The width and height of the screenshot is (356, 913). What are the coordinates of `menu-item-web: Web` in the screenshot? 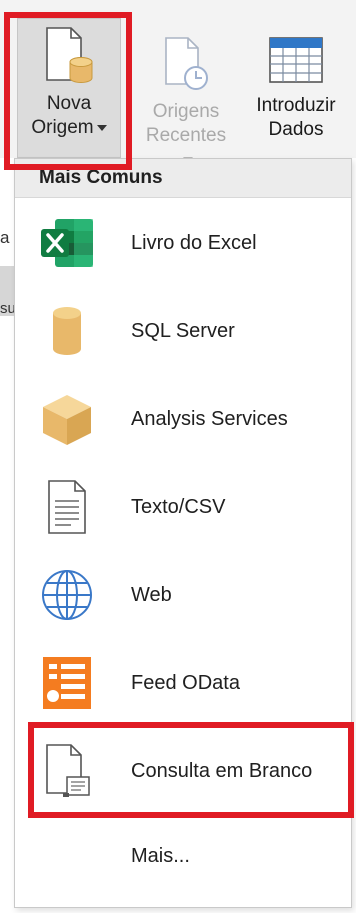 It's located at (183, 595).